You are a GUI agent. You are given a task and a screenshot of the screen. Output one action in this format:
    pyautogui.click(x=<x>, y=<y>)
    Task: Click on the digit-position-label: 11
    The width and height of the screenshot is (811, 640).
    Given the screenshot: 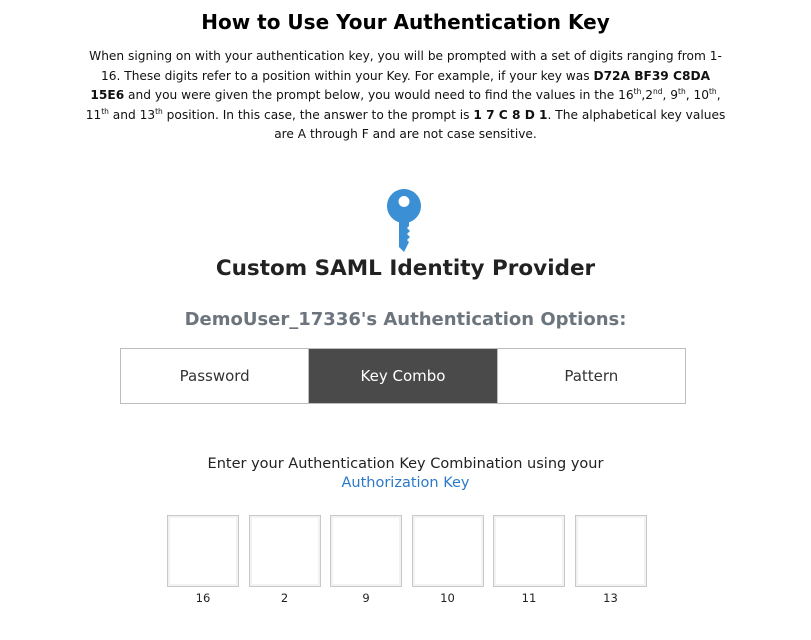 What is the action you would take?
    pyautogui.click(x=529, y=598)
    